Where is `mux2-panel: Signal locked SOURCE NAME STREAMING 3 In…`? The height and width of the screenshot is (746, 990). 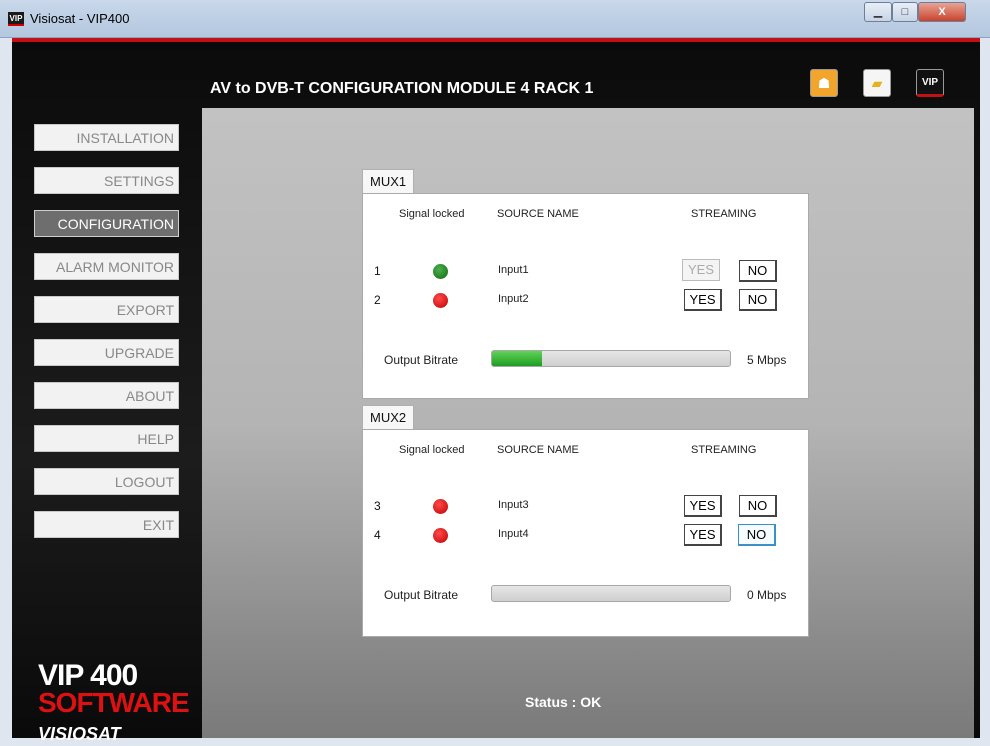 mux2-panel: Signal locked SOURCE NAME STREAMING 3 In… is located at coordinates (585, 533).